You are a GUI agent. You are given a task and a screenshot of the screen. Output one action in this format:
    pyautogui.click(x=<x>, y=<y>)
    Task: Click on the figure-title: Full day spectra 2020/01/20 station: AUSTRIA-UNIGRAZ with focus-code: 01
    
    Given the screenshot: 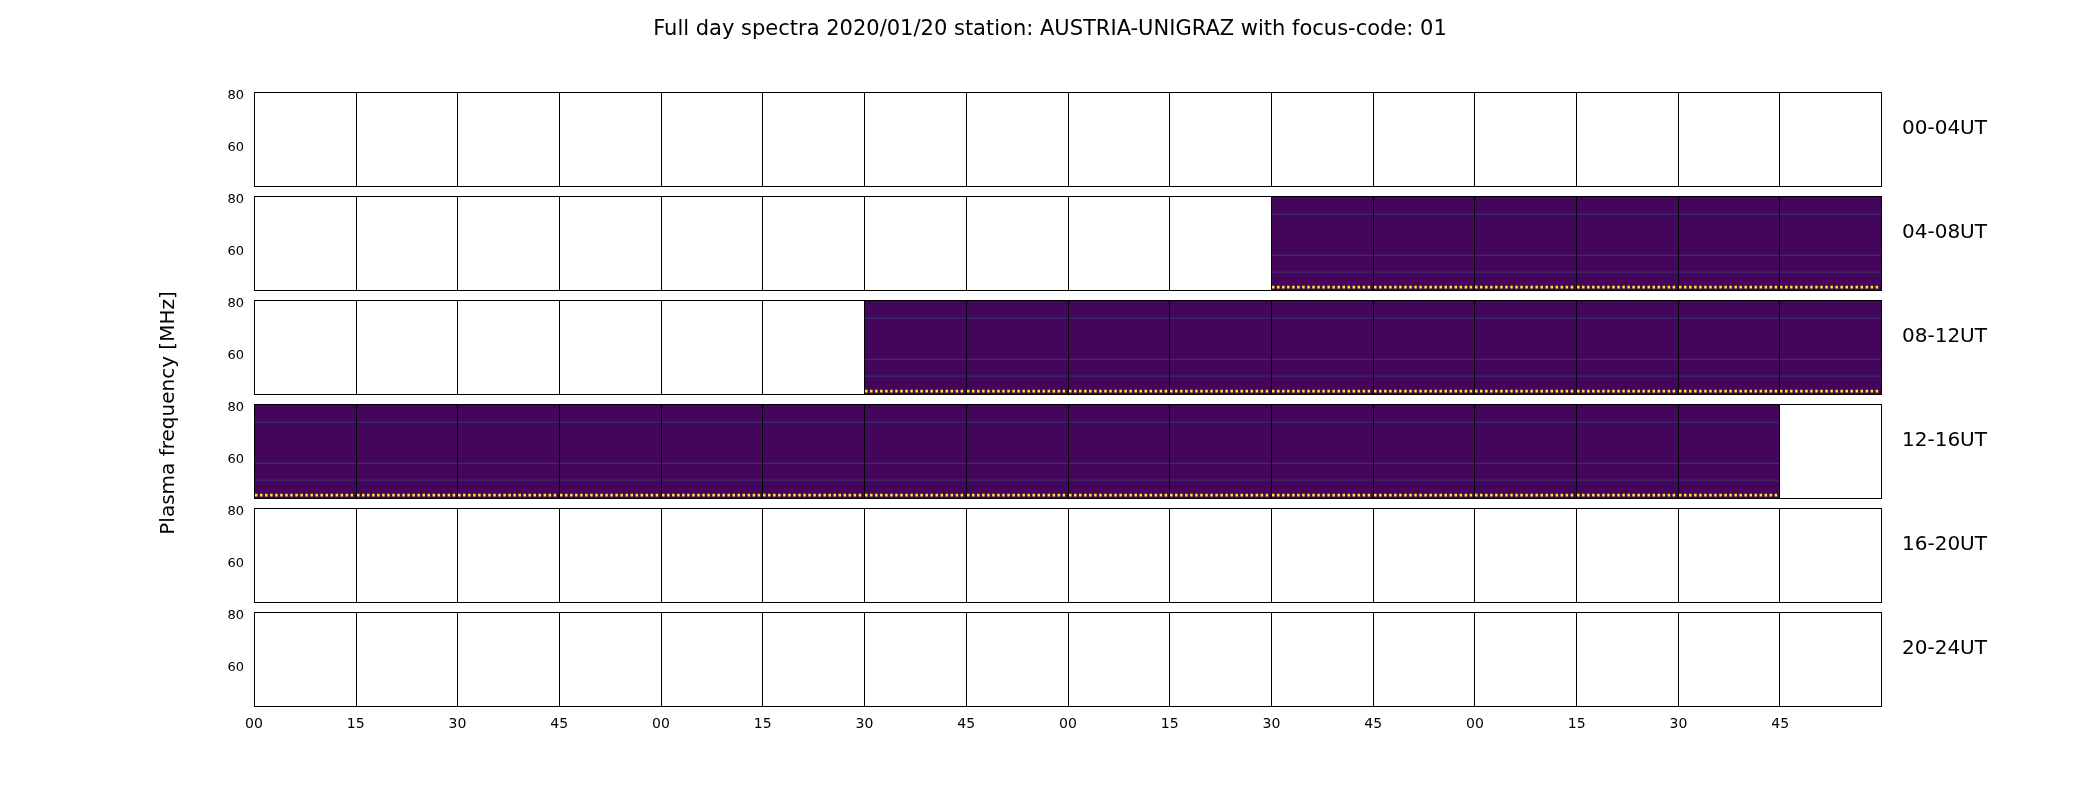 What is the action you would take?
    pyautogui.click(x=1050, y=28)
    